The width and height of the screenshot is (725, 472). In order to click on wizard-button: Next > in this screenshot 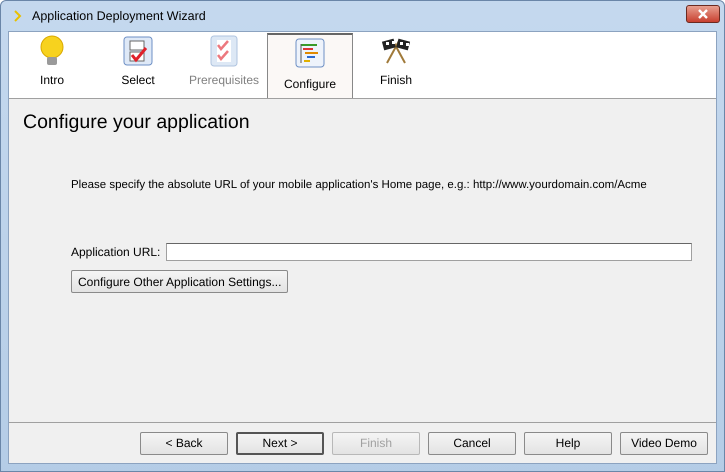, I will do `click(280, 443)`.